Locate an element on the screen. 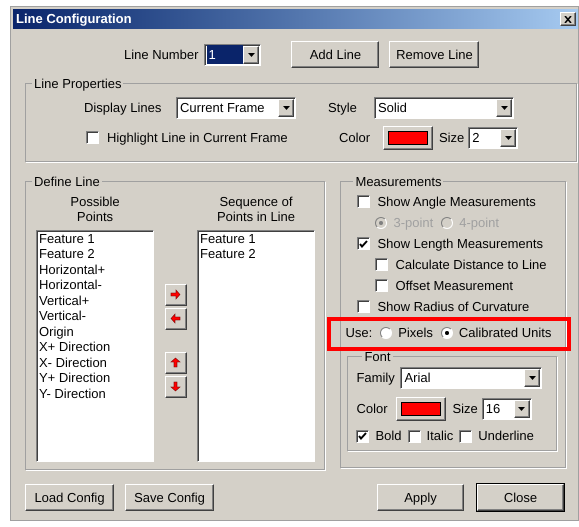  dropdown-field: 16 is located at coordinates (507, 409).